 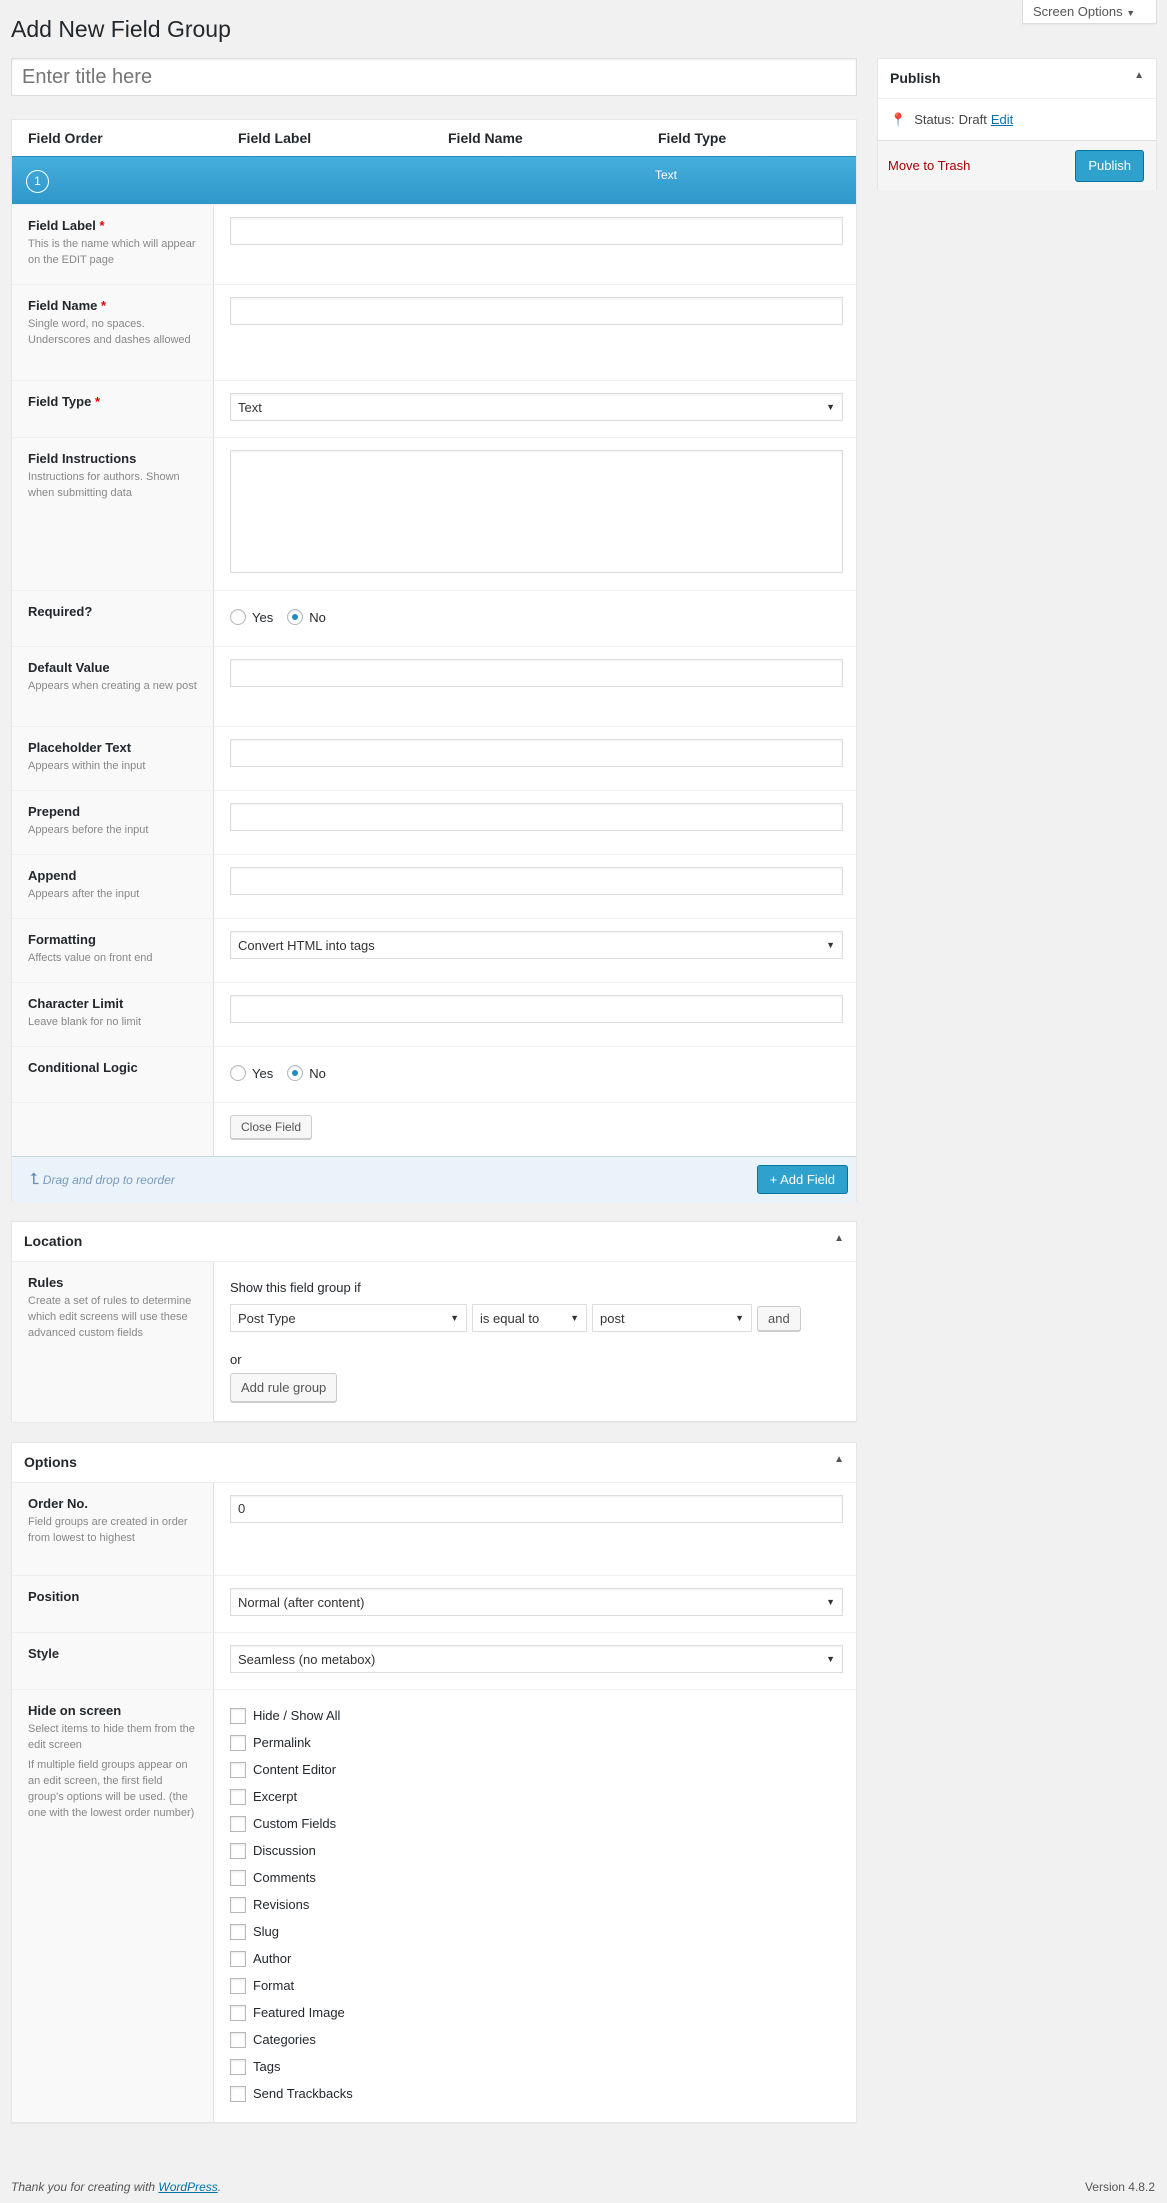 I want to click on character-limit-input, so click(x=536, y=1009).